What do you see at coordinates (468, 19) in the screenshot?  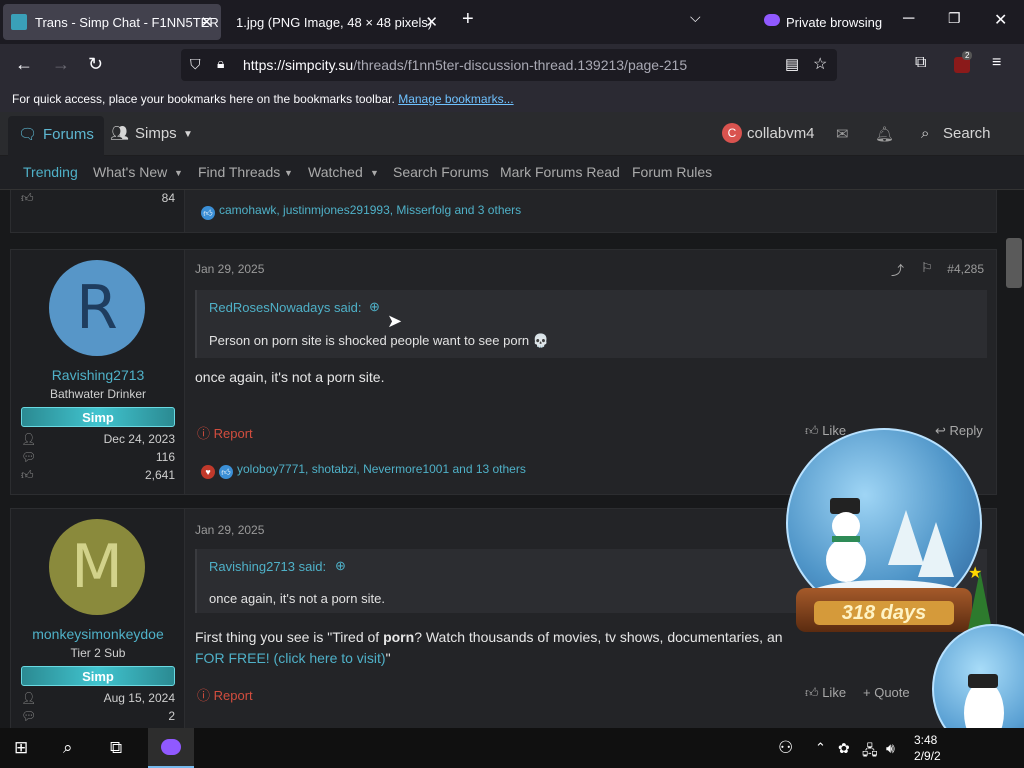 I see `new-tab-icon: +` at bounding box center [468, 19].